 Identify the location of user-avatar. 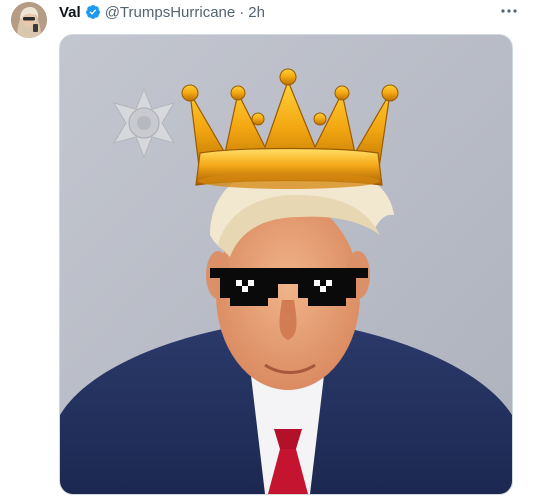
(29, 20).